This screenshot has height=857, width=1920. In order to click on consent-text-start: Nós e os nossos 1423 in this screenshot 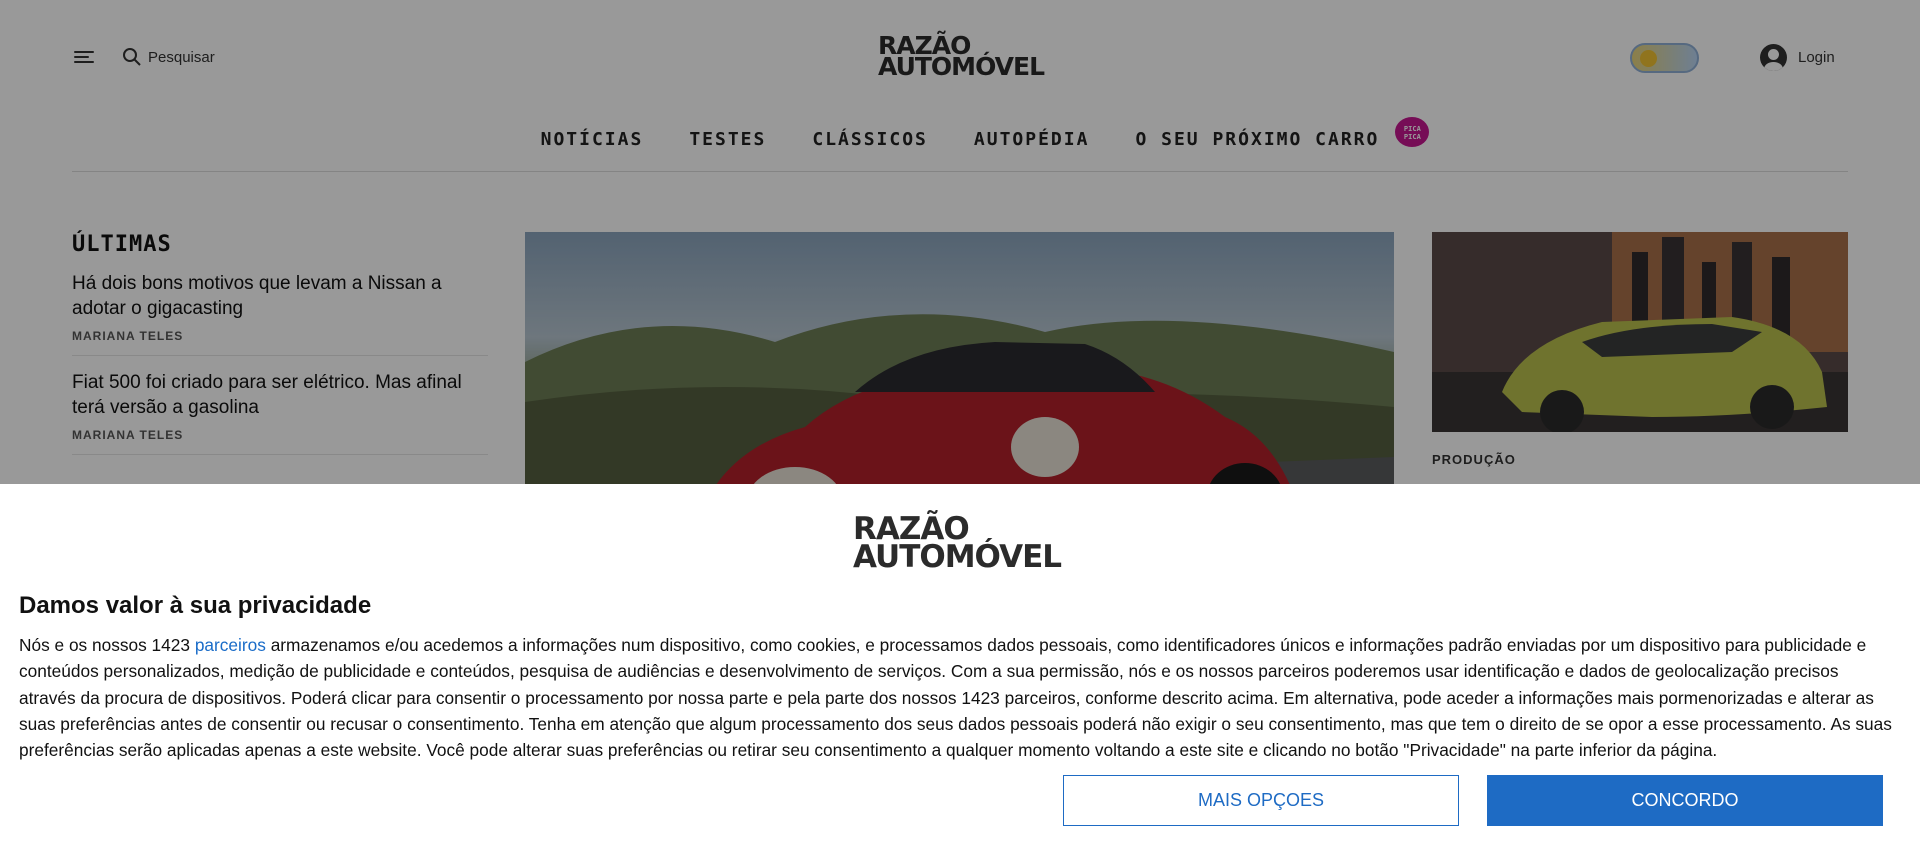, I will do `click(107, 645)`.